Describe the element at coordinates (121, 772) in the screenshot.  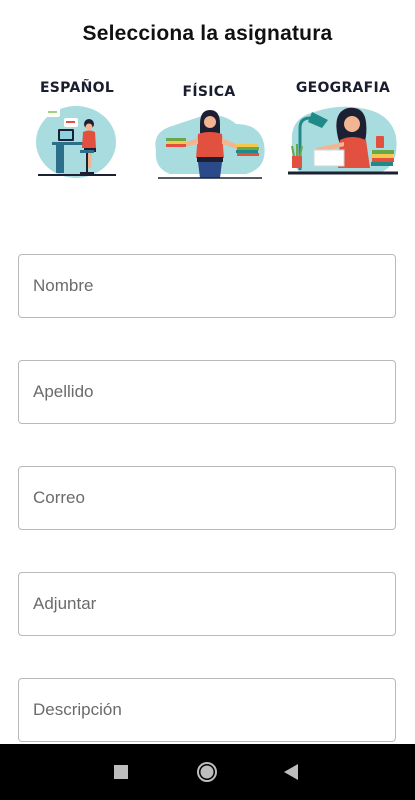
I see `recents-square-icon` at that location.